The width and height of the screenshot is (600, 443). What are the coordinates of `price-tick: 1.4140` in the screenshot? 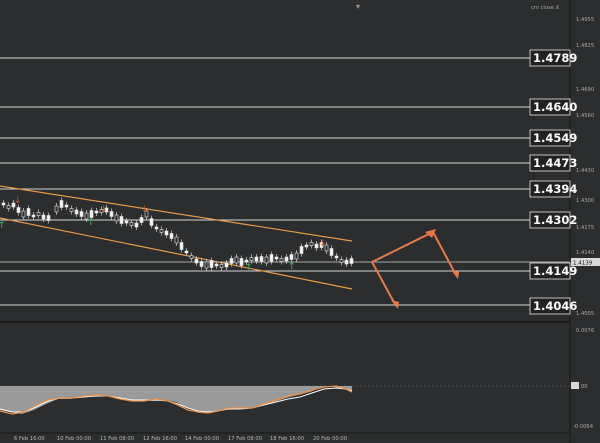 It's located at (585, 253).